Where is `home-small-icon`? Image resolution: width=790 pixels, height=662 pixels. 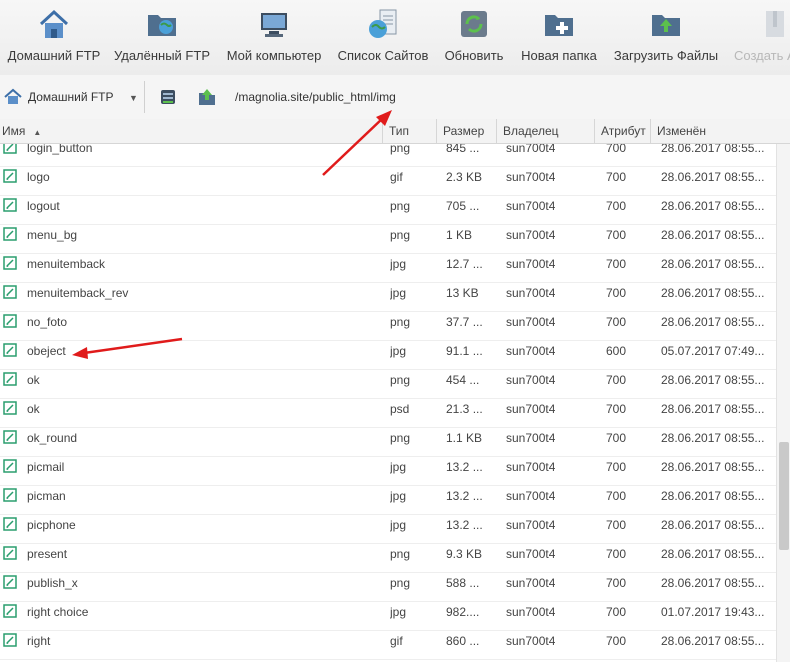 home-small-icon is located at coordinates (13, 96).